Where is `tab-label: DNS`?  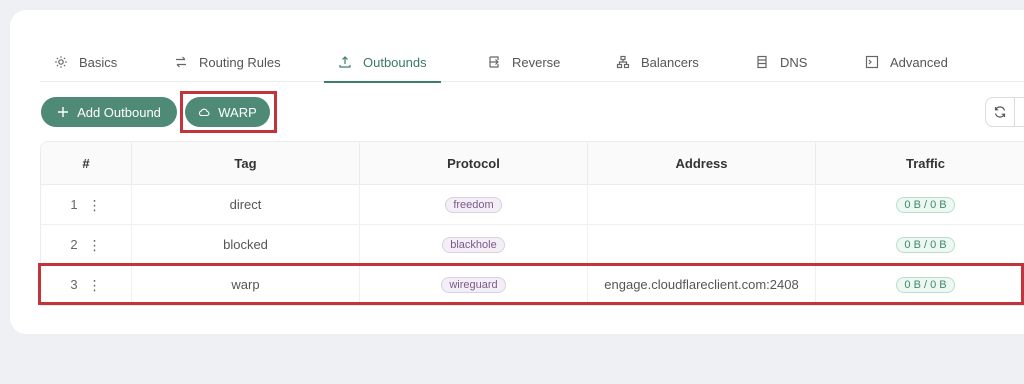
tab-label: DNS is located at coordinates (794, 62).